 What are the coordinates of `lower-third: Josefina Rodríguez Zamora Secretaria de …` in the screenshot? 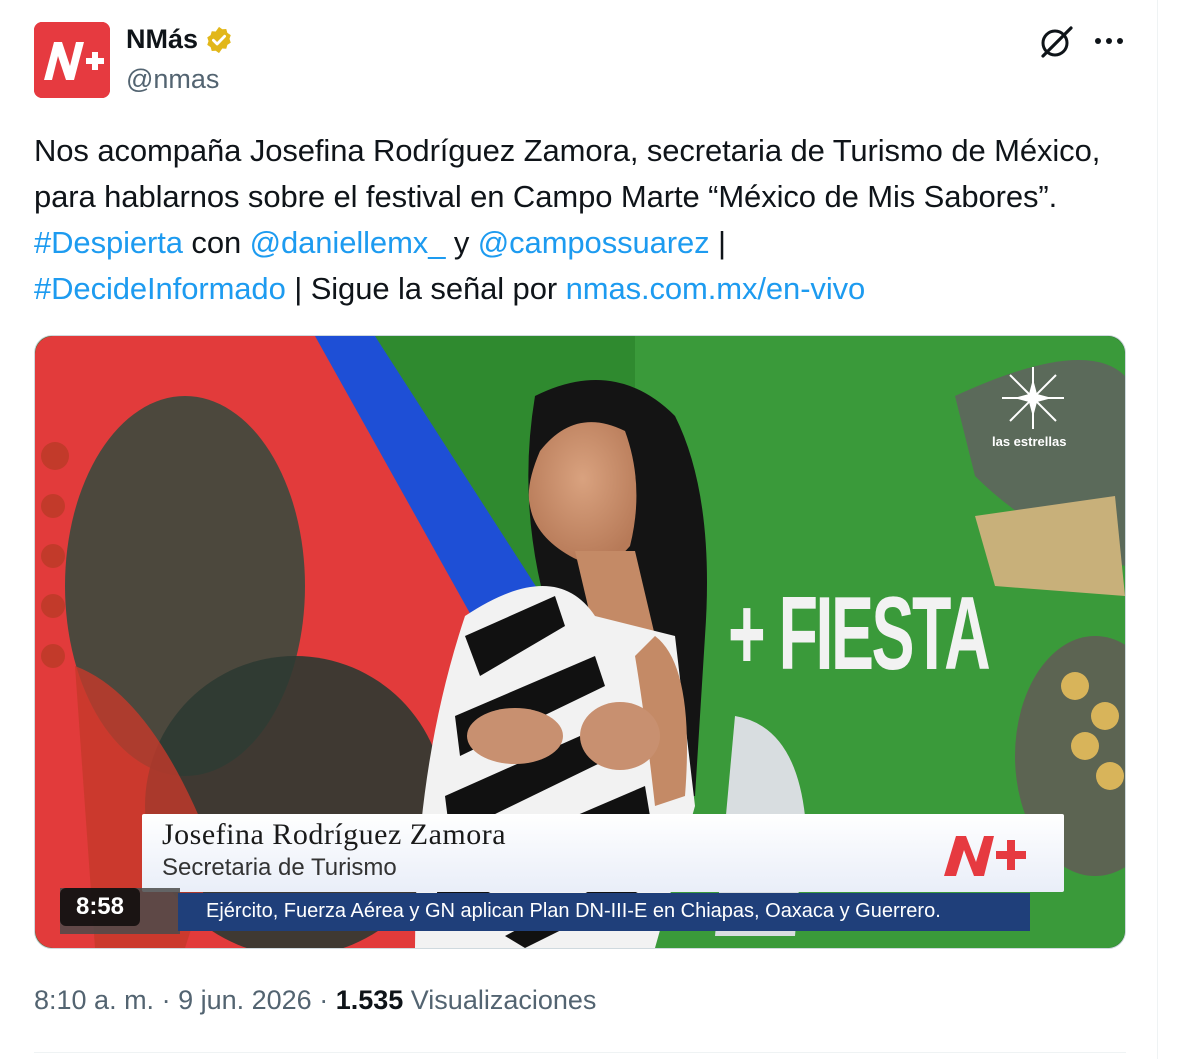 It's located at (603, 853).